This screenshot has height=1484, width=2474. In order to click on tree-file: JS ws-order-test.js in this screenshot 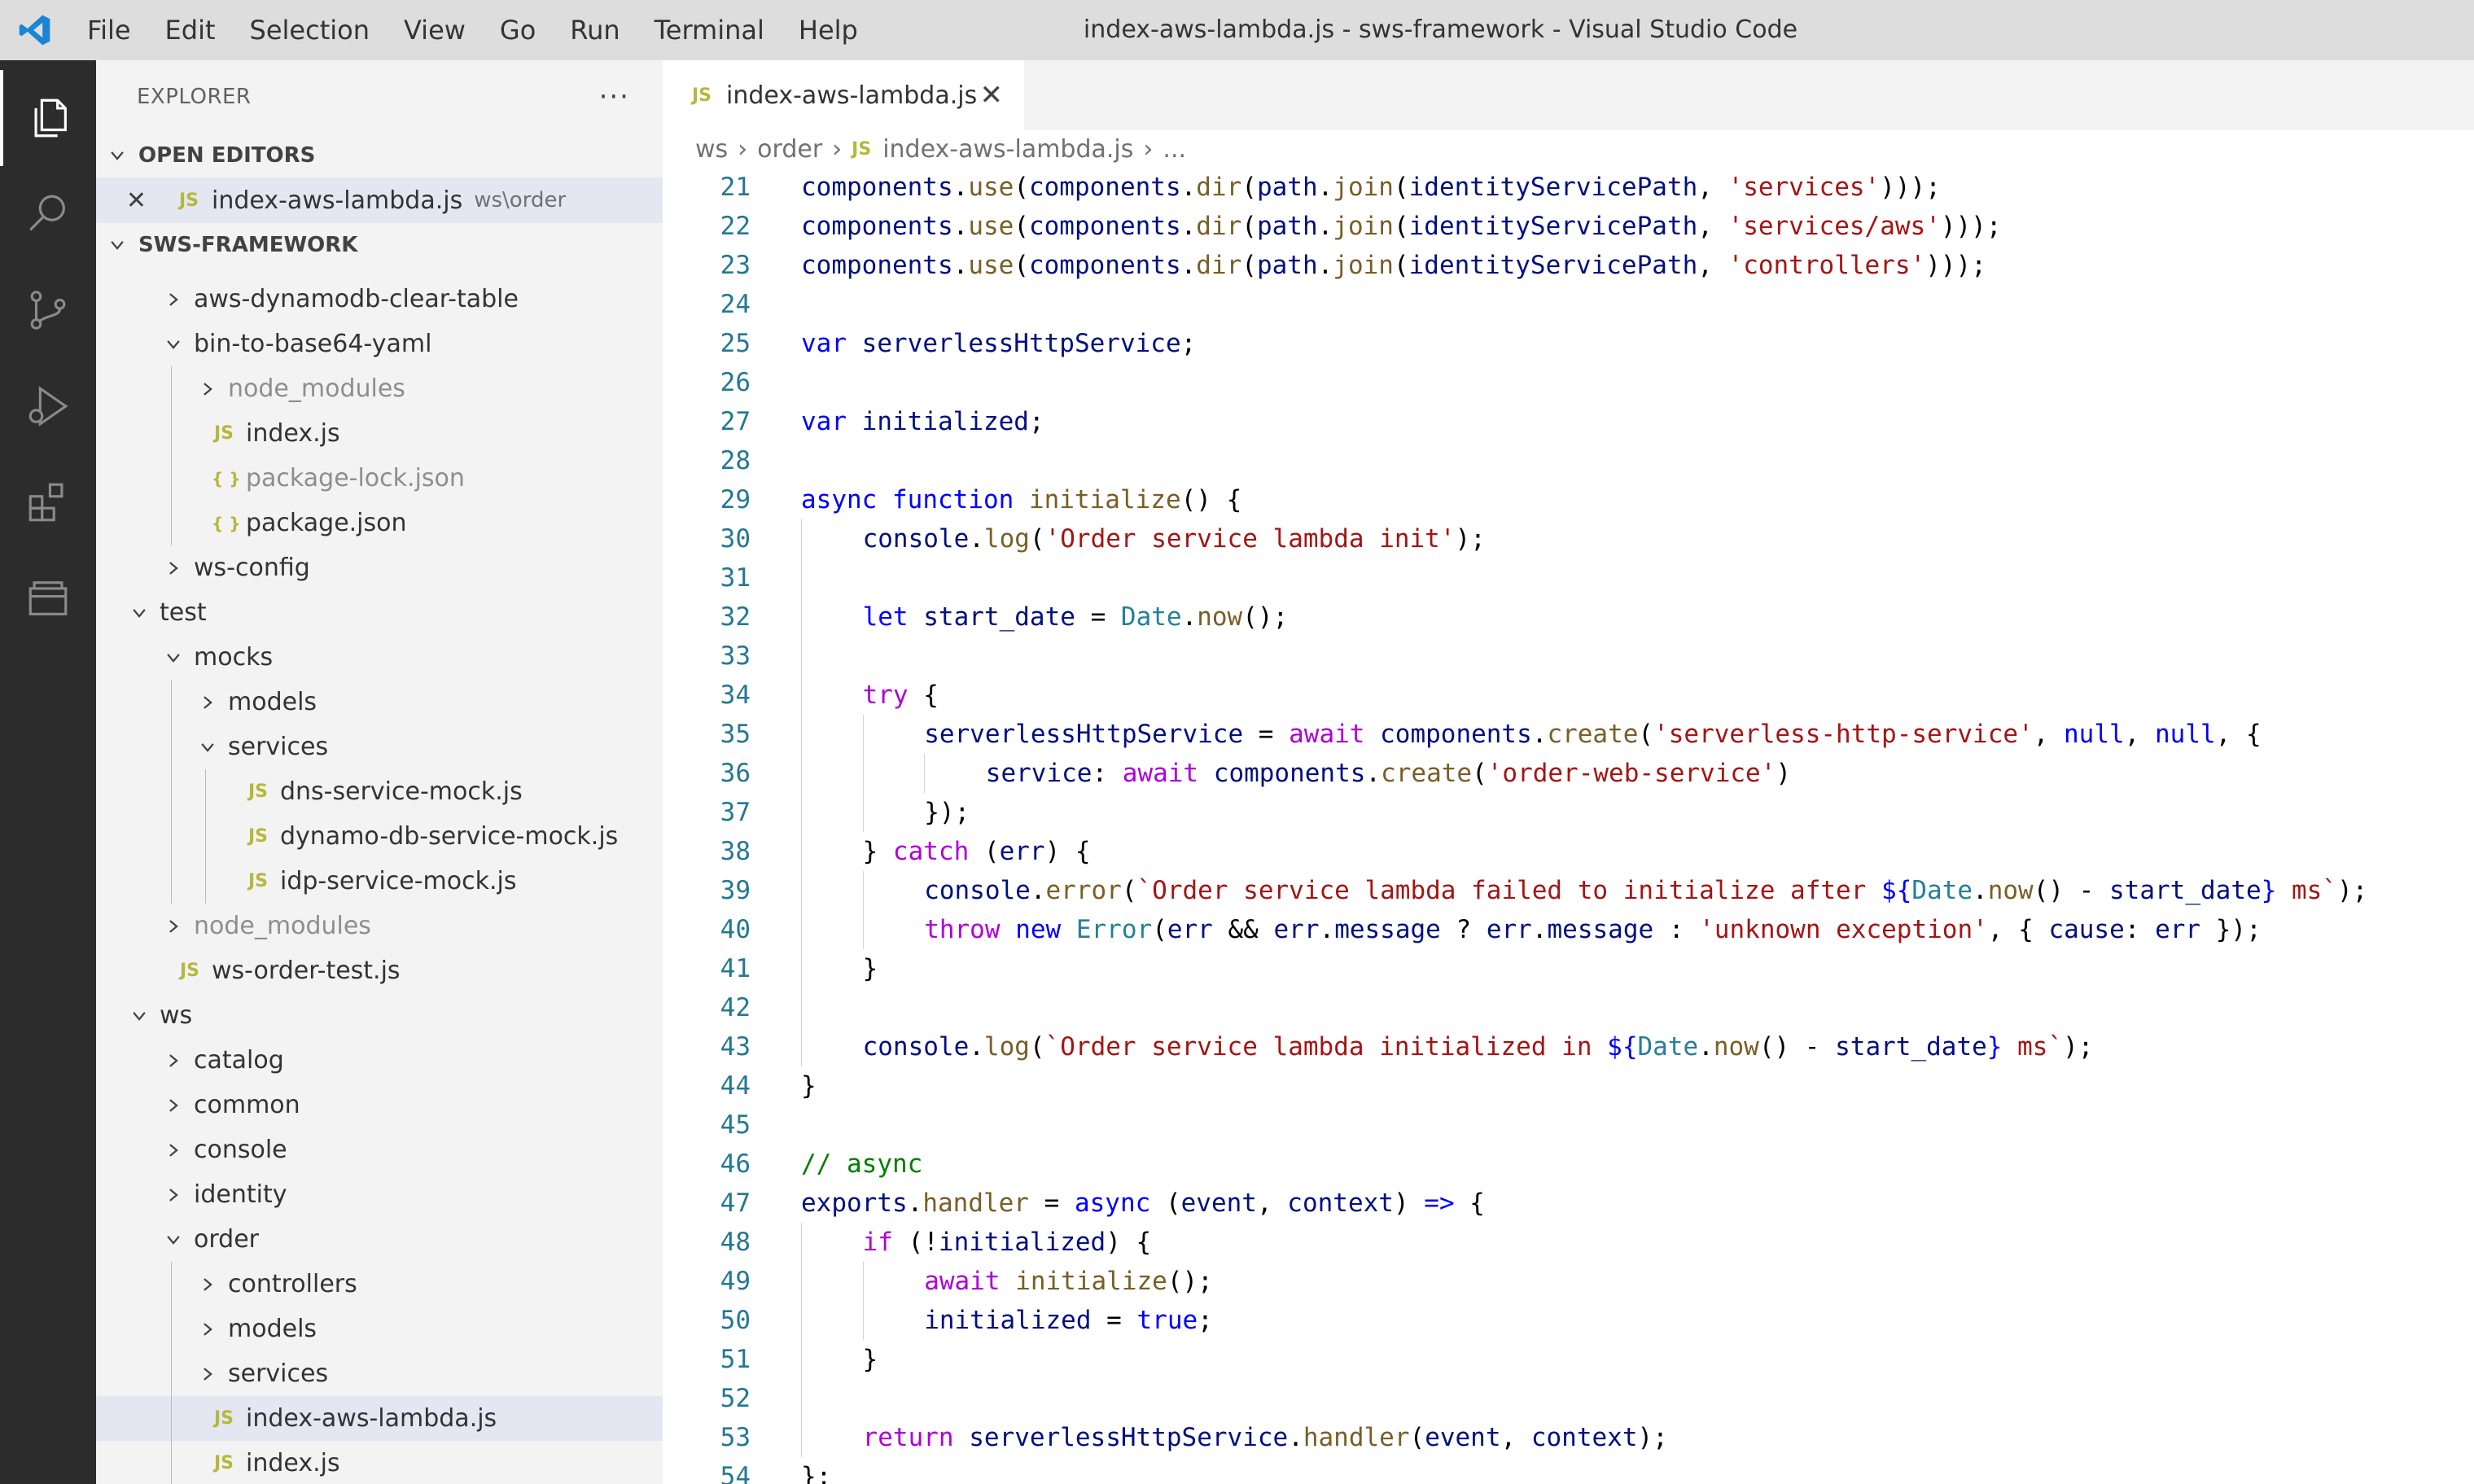, I will do `click(379, 971)`.